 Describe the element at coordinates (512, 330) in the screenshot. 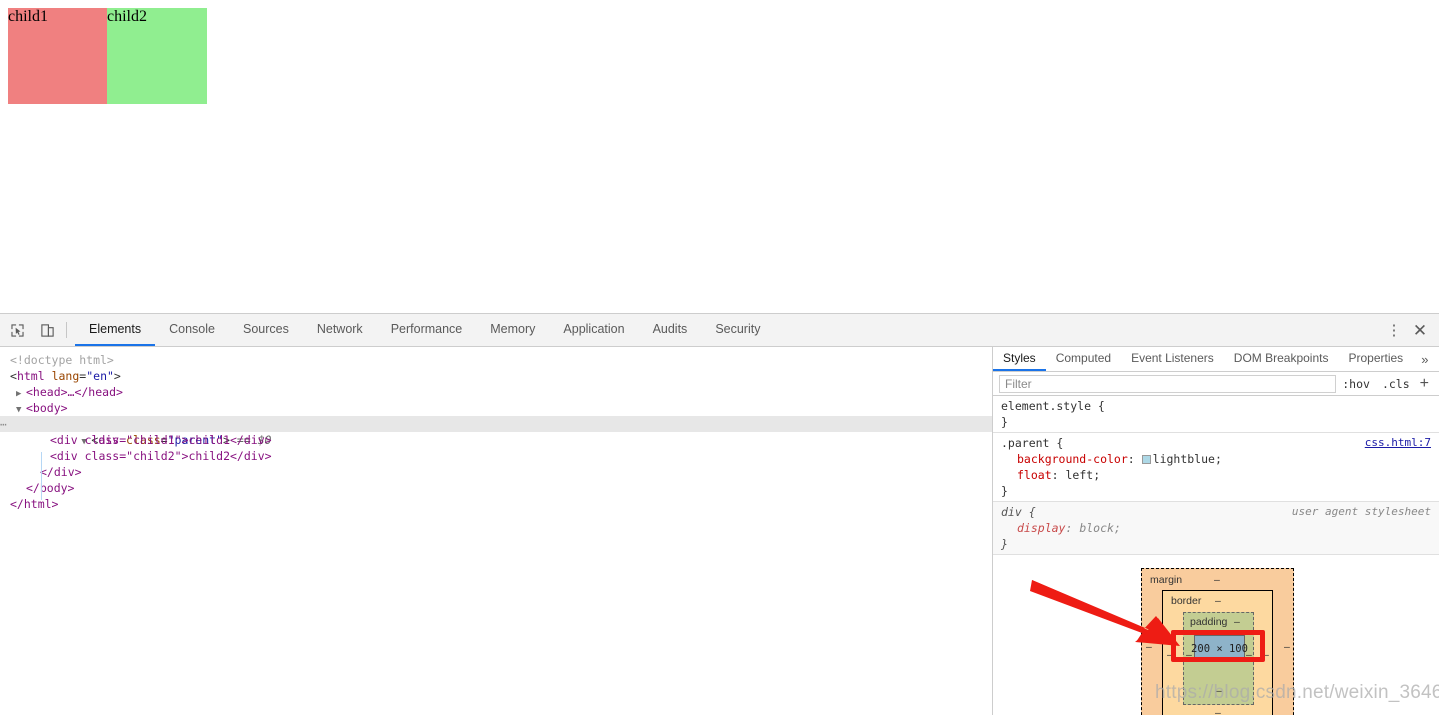

I see `tab-memory: Memory` at that location.